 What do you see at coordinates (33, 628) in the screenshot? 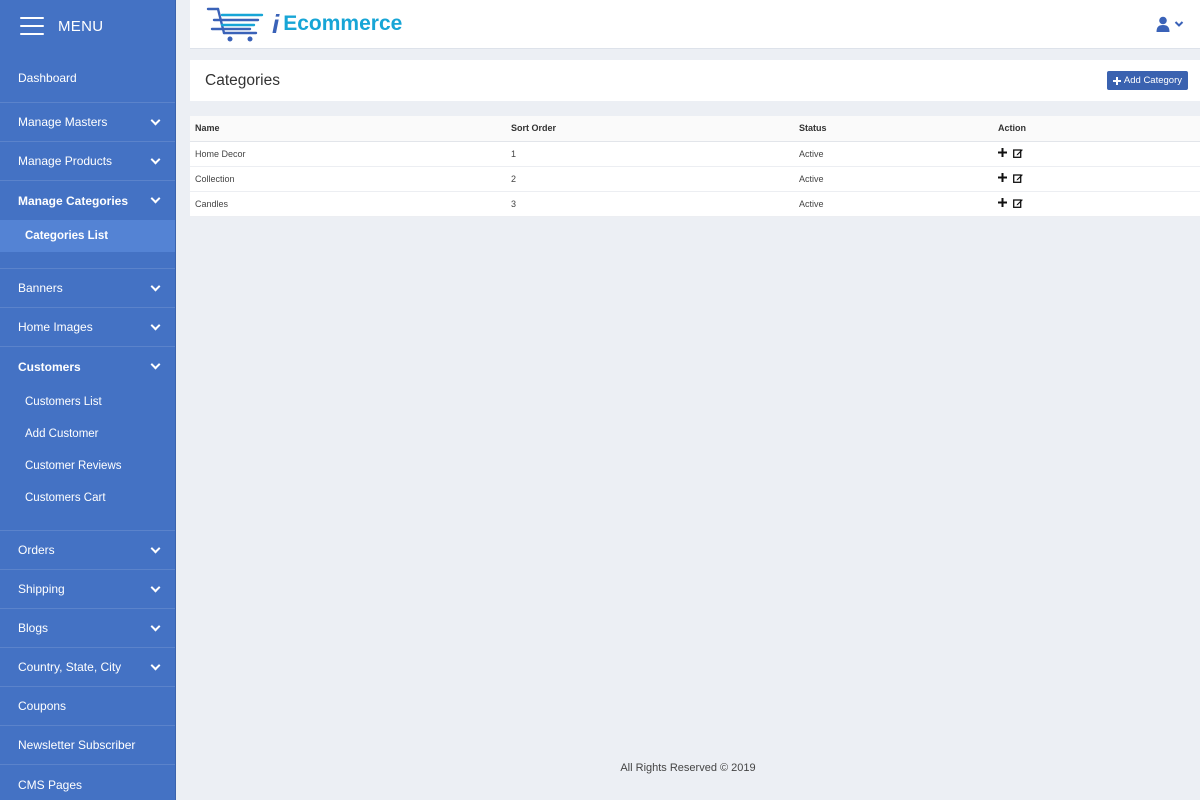
I see `sidebar-item-label: Blogs` at bounding box center [33, 628].